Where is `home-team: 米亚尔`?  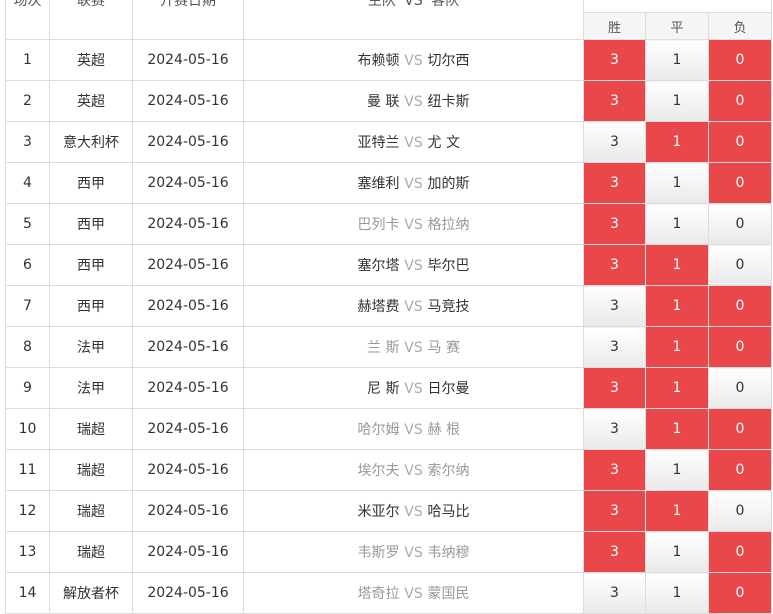
home-team: 米亚尔 is located at coordinates (378, 512).